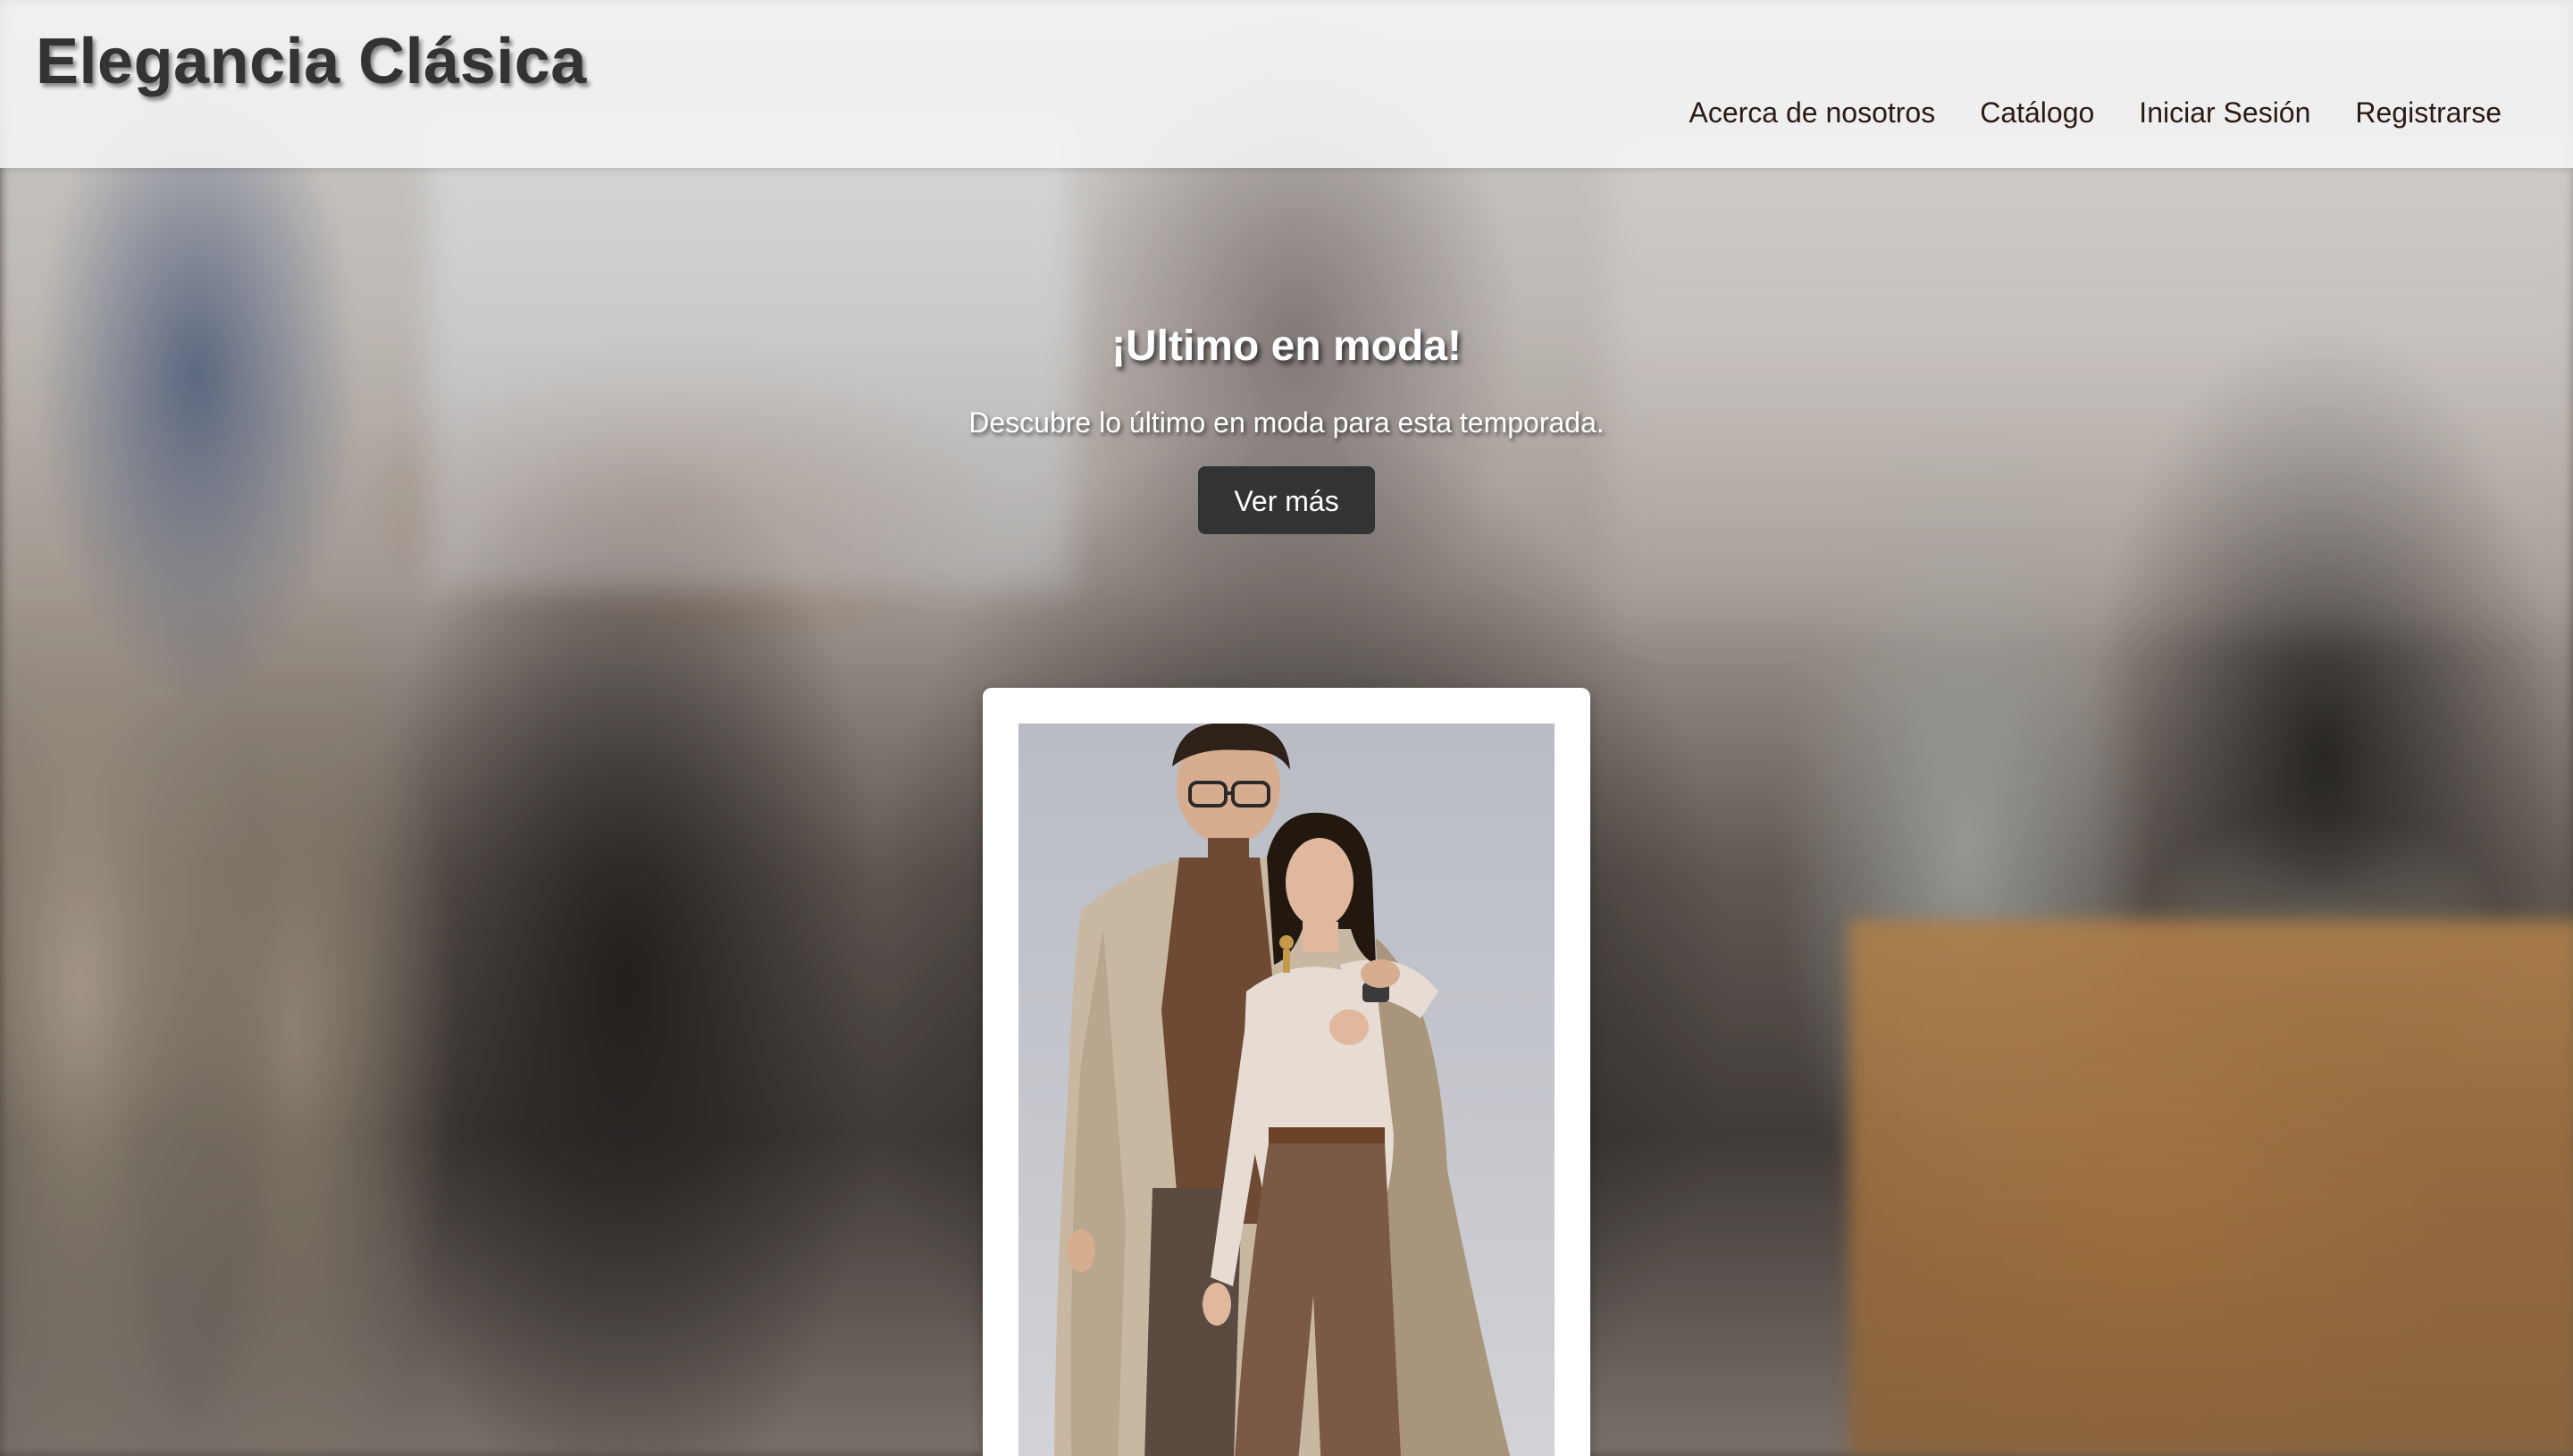  What do you see at coordinates (2224, 113) in the screenshot?
I see `nav-link-login: Iniciar Sesión` at bounding box center [2224, 113].